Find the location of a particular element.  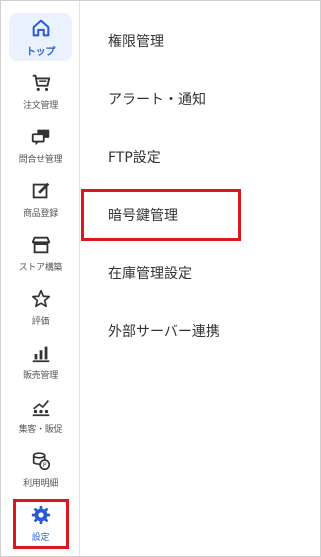

sidebar-item-usage-details: P 利用明細 is located at coordinates (40, 469).